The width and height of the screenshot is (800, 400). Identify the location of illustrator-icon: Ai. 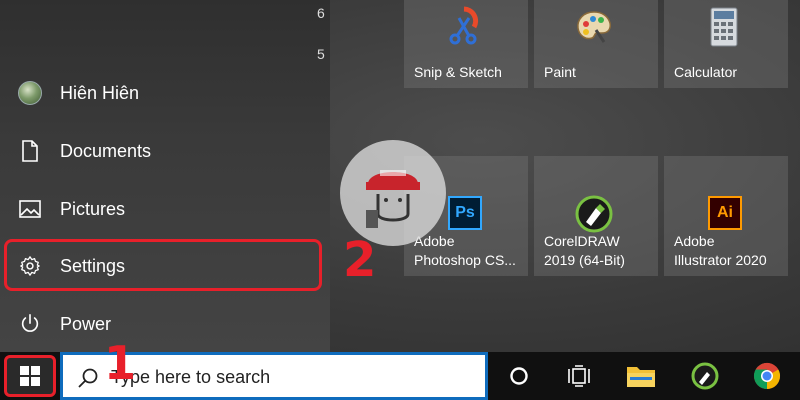
(725, 213).